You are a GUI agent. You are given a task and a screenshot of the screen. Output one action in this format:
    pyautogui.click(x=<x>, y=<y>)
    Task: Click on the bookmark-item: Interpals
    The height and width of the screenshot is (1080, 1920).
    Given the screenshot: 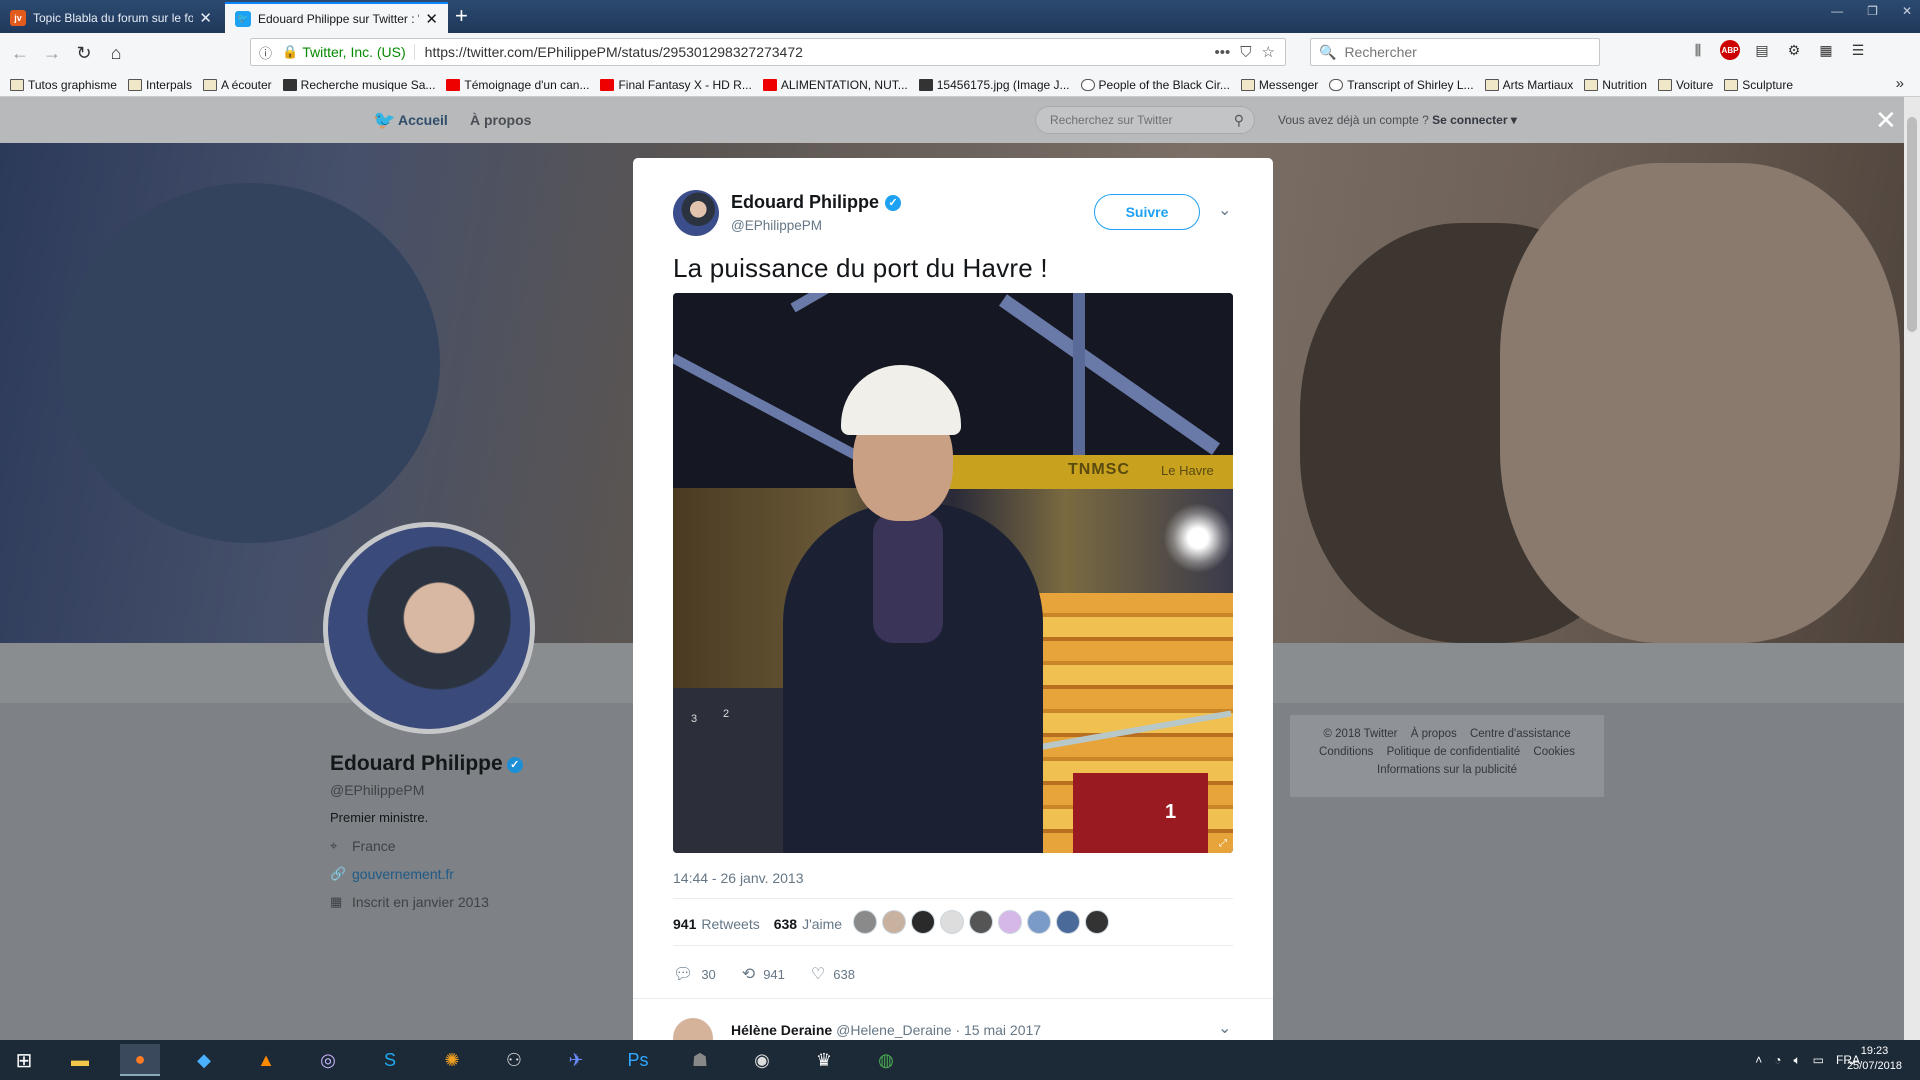 What is the action you would take?
    pyautogui.click(x=159, y=85)
    